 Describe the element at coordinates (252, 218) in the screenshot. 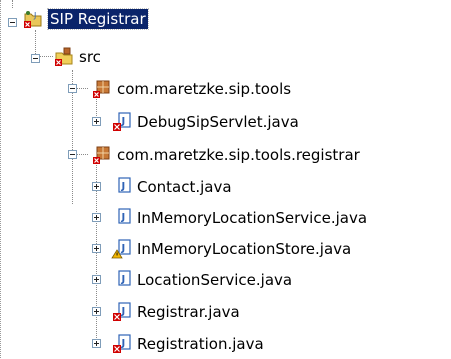

I see `file-label: InMemoryLocationService.java` at that location.